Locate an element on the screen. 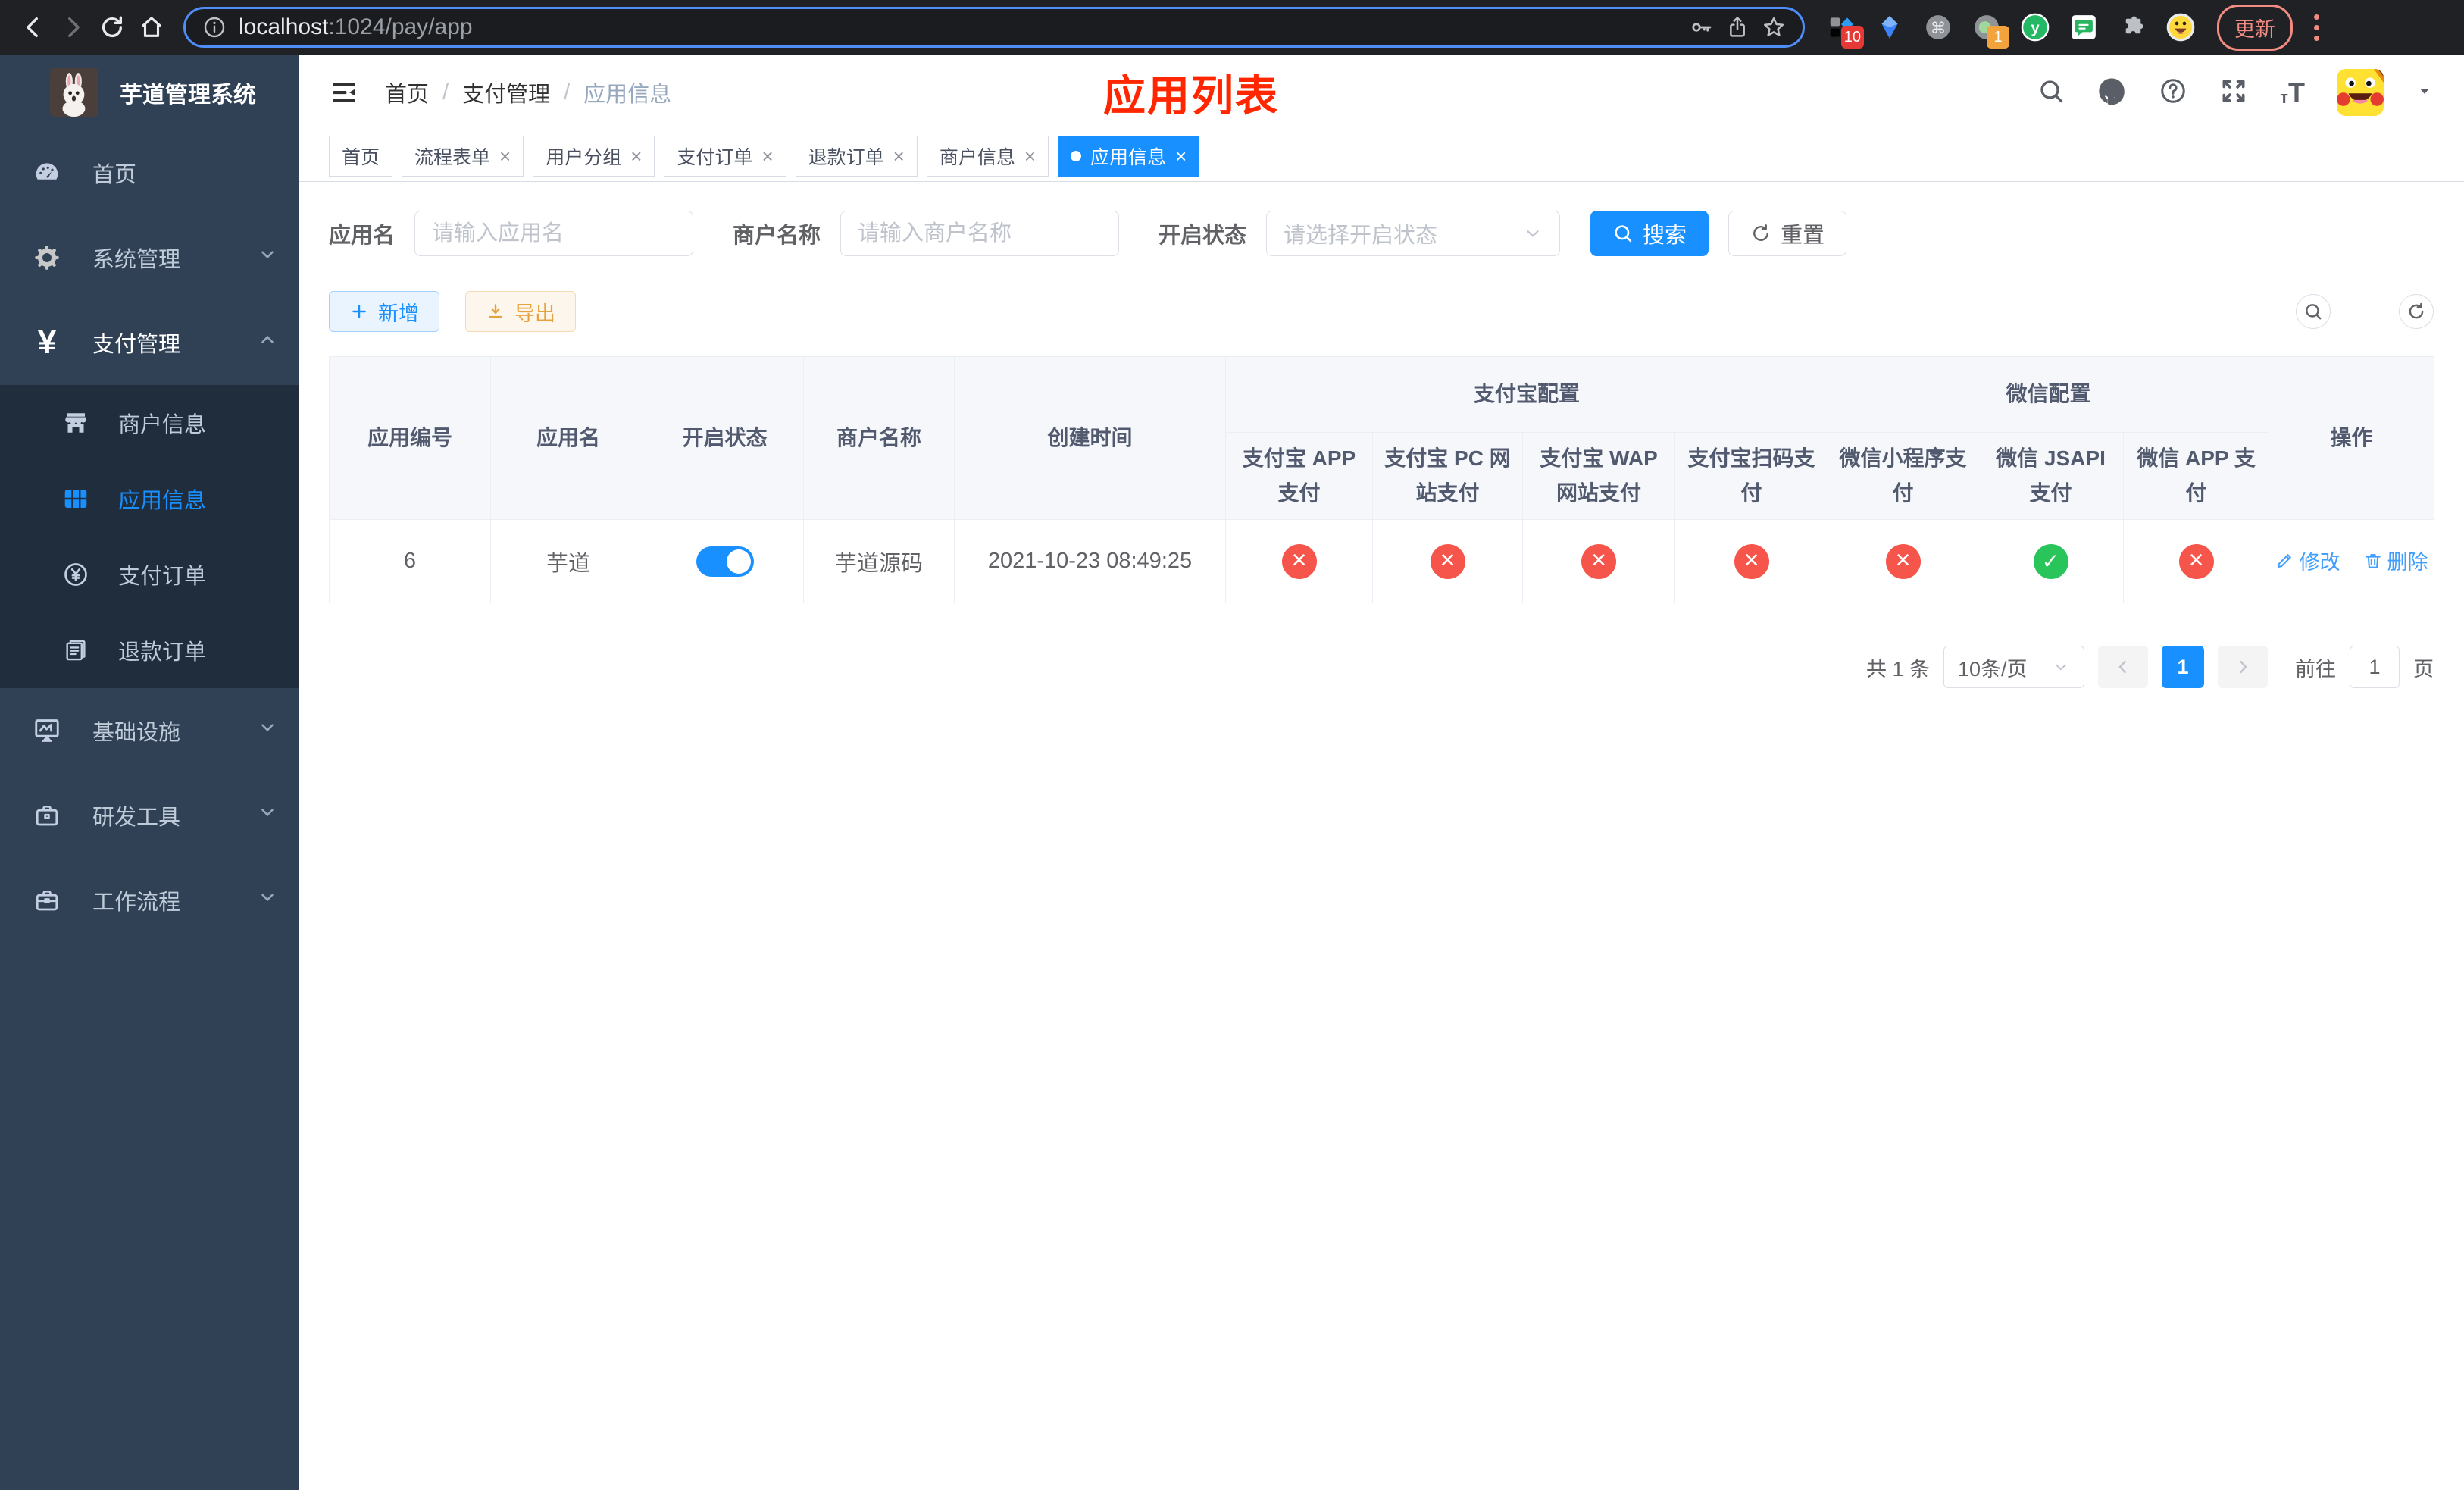  sidebar-item-app-info: 应用信息 is located at coordinates (149, 499).